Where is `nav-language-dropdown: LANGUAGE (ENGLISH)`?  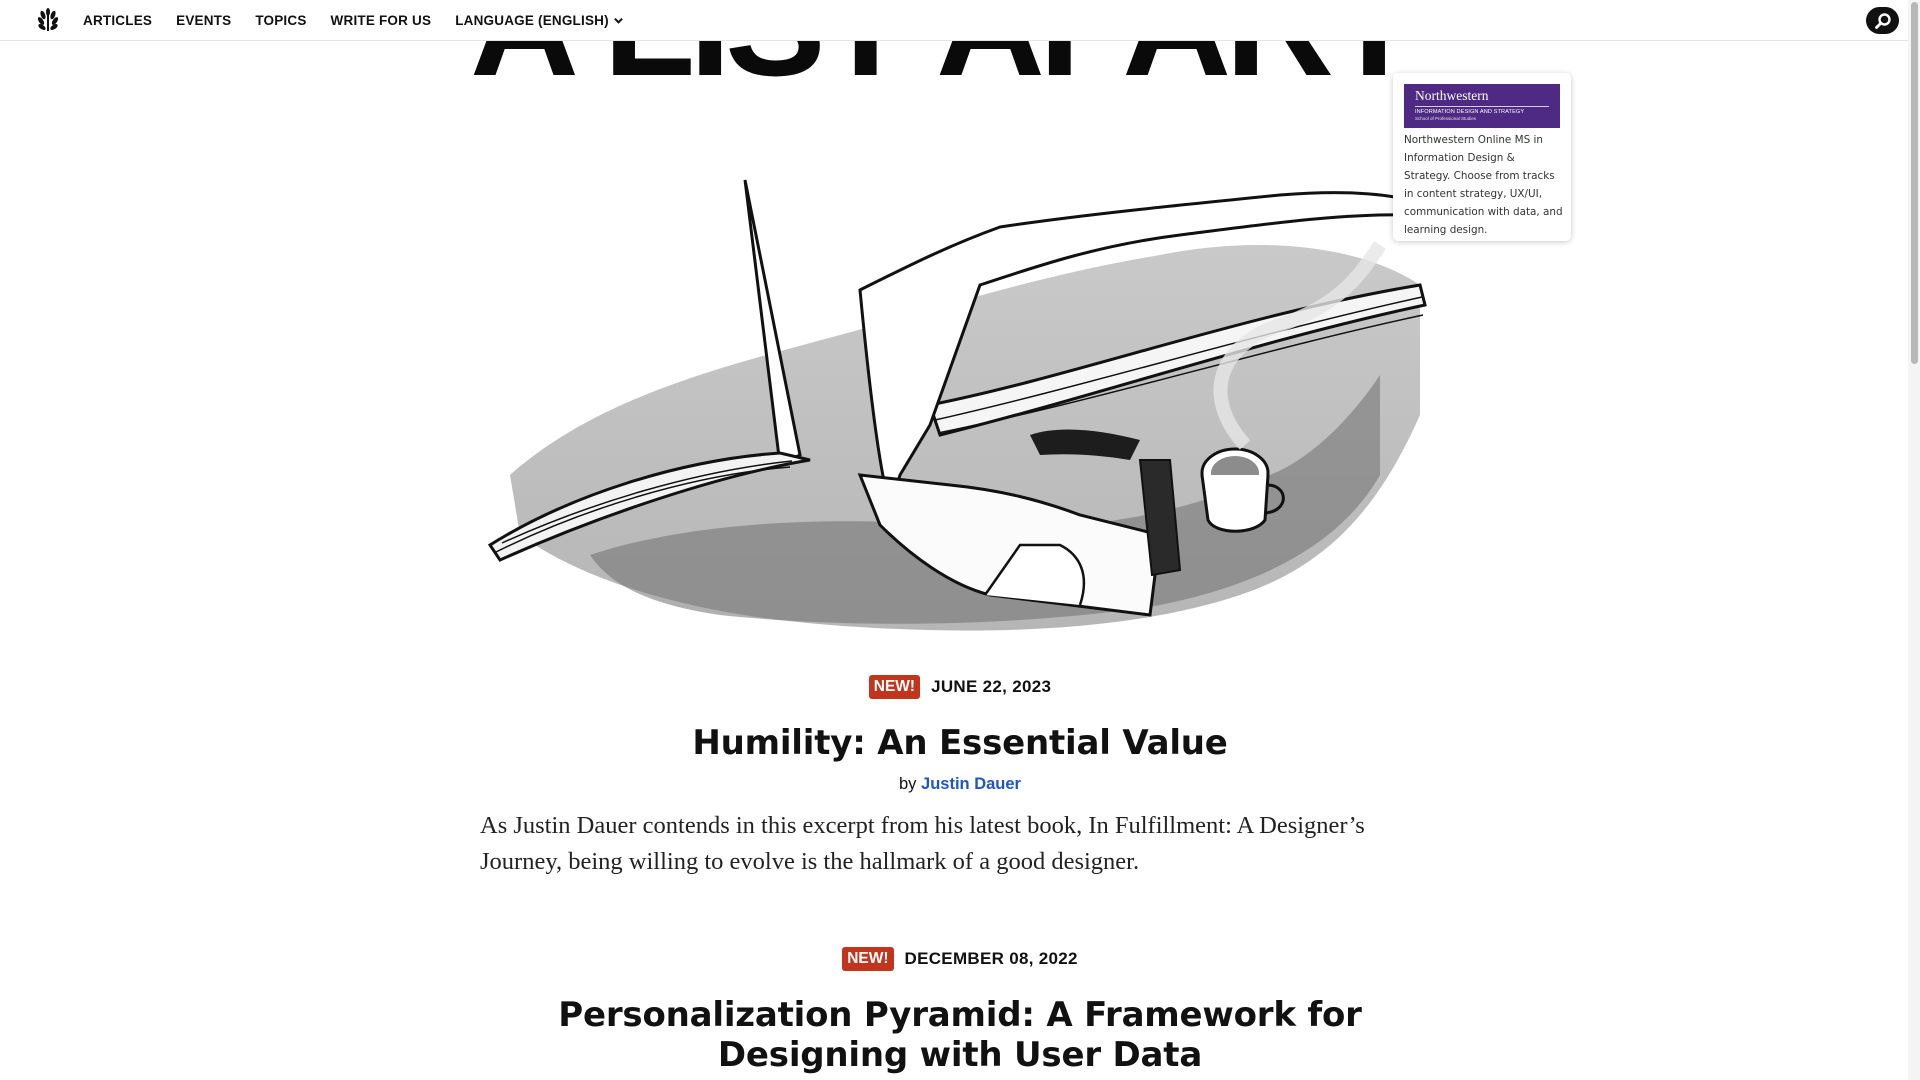 nav-language-dropdown: LANGUAGE (ENGLISH) is located at coordinates (539, 20).